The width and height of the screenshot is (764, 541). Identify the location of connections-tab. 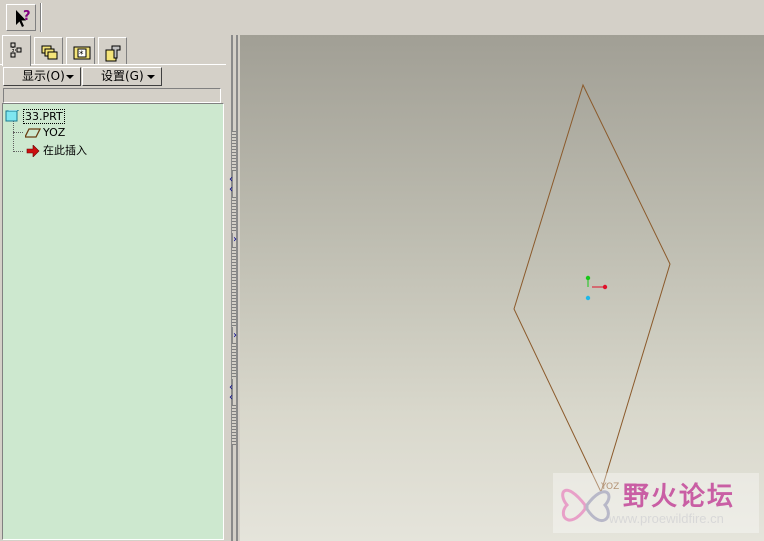
(112, 51).